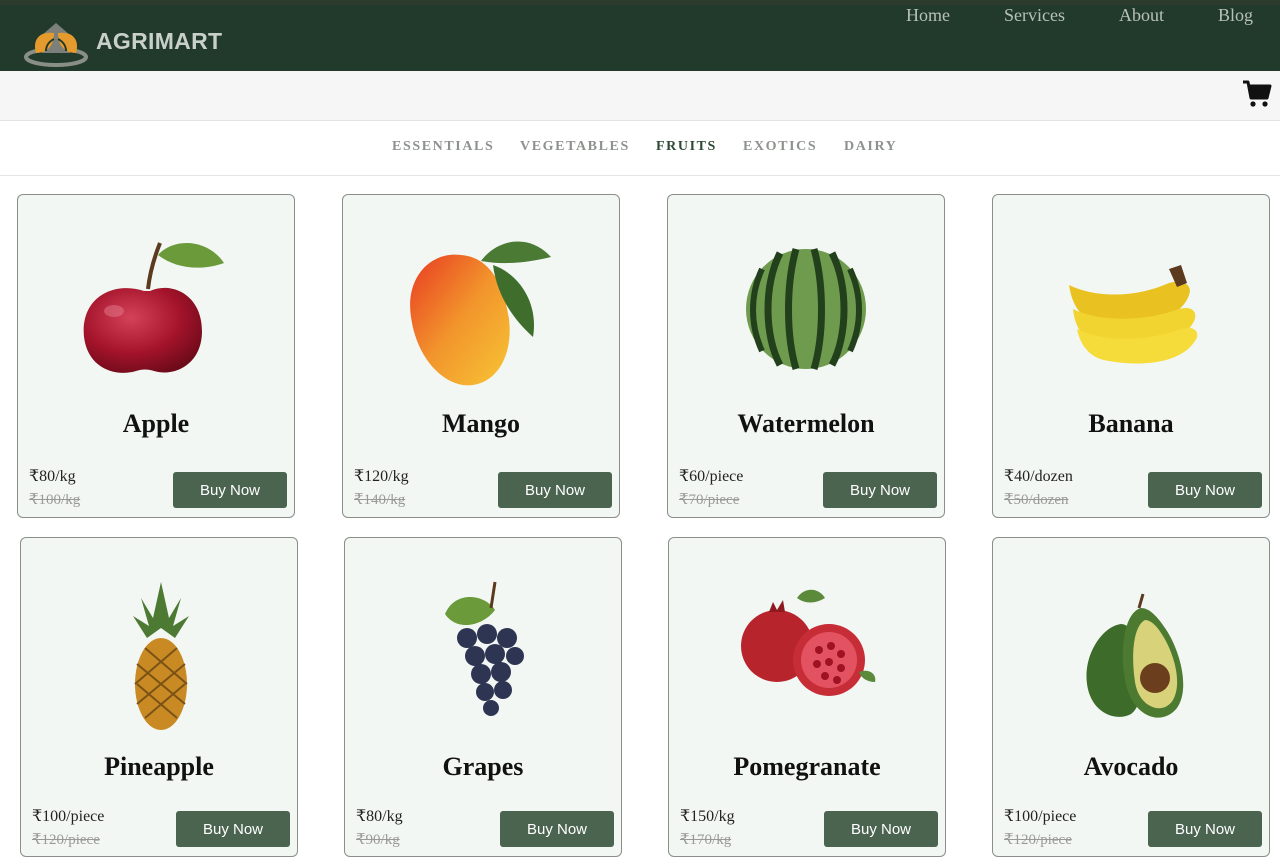  What do you see at coordinates (640, 96) in the screenshot?
I see `sub-bar` at bounding box center [640, 96].